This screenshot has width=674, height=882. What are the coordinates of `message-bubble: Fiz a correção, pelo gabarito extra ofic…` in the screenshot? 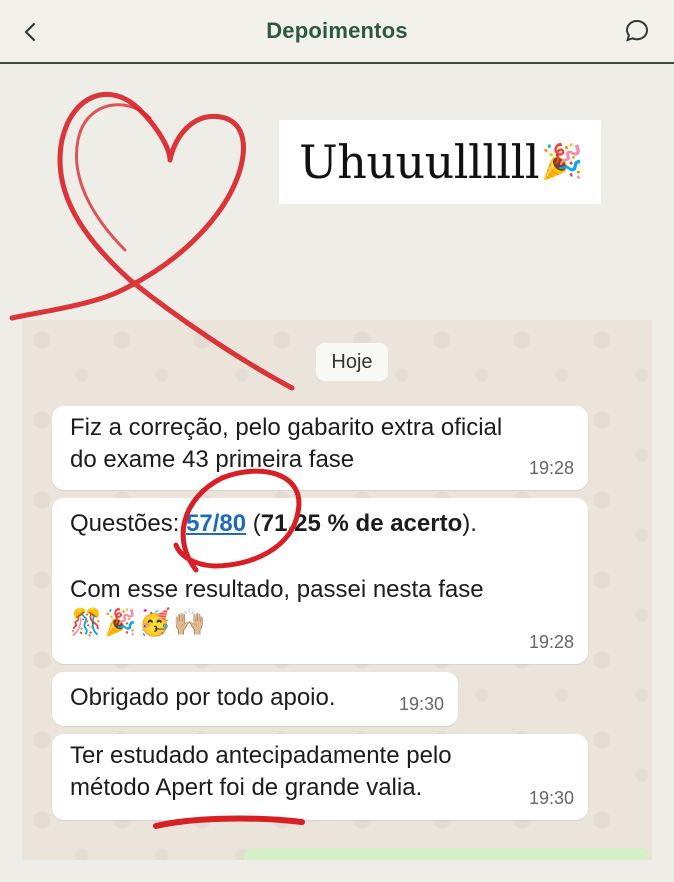 It's located at (320, 448).